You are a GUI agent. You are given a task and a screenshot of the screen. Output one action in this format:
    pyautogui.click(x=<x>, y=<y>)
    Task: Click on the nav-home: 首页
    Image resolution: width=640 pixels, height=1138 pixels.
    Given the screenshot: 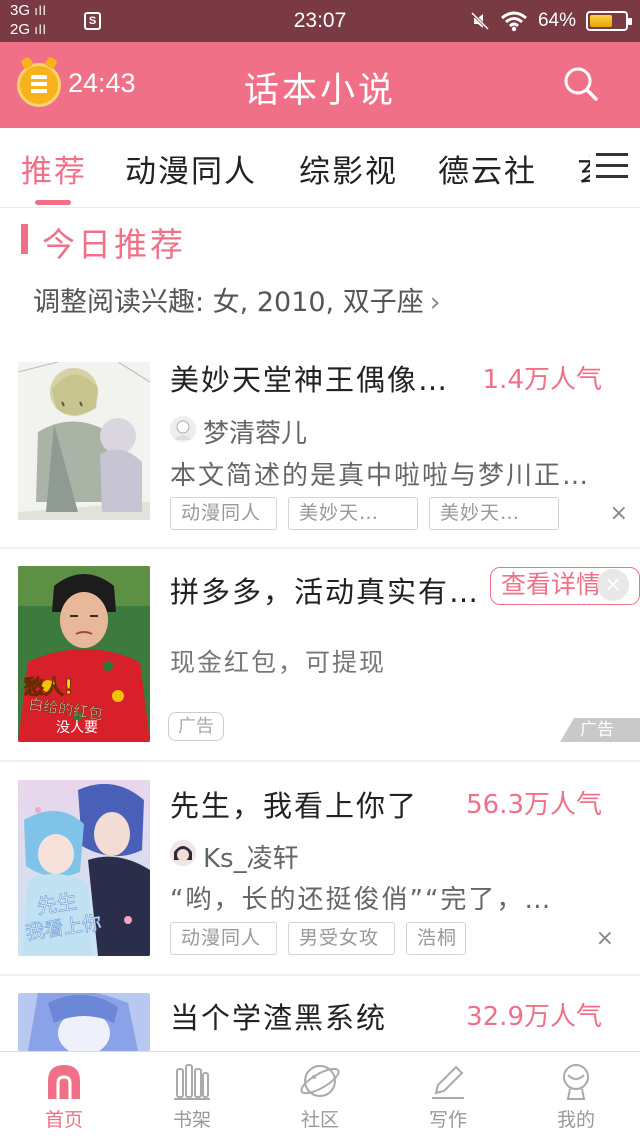 What is the action you would take?
    pyautogui.click(x=64, y=1095)
    